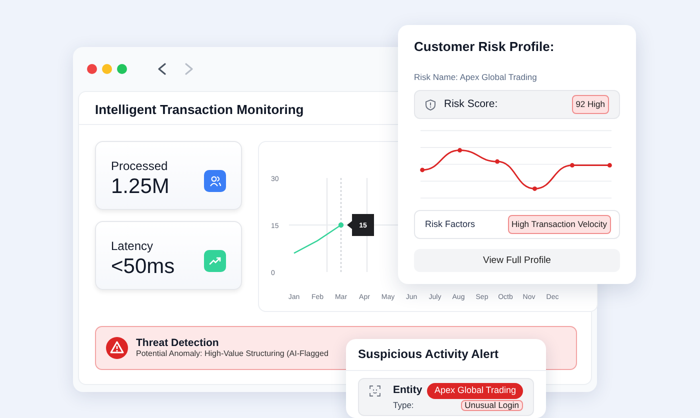  I want to click on card-title: Customer Risk Profile:, so click(485, 47).